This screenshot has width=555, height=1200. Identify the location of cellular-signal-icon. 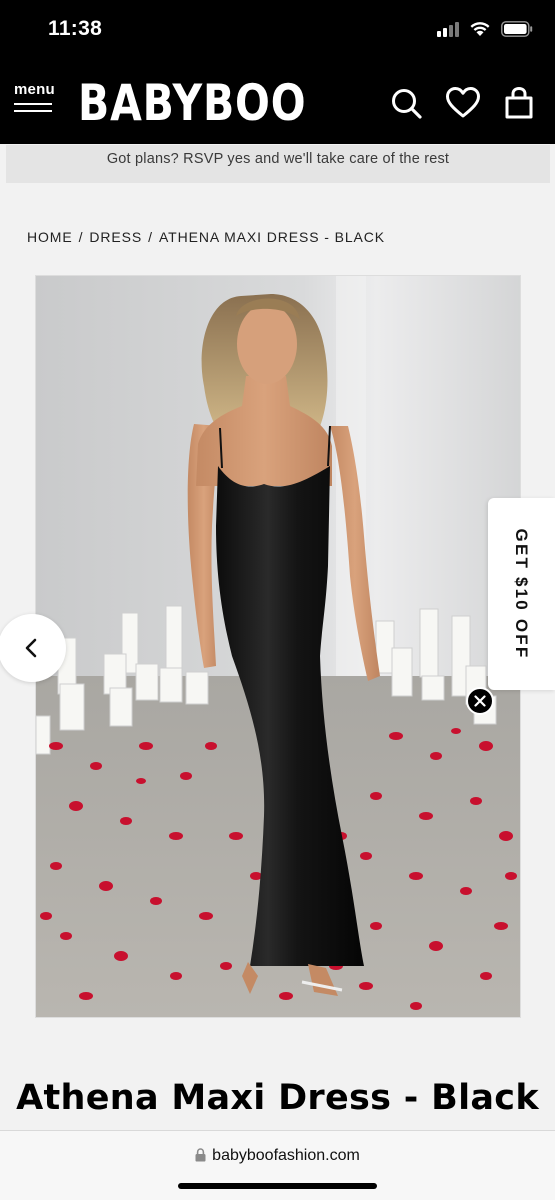
(448, 29).